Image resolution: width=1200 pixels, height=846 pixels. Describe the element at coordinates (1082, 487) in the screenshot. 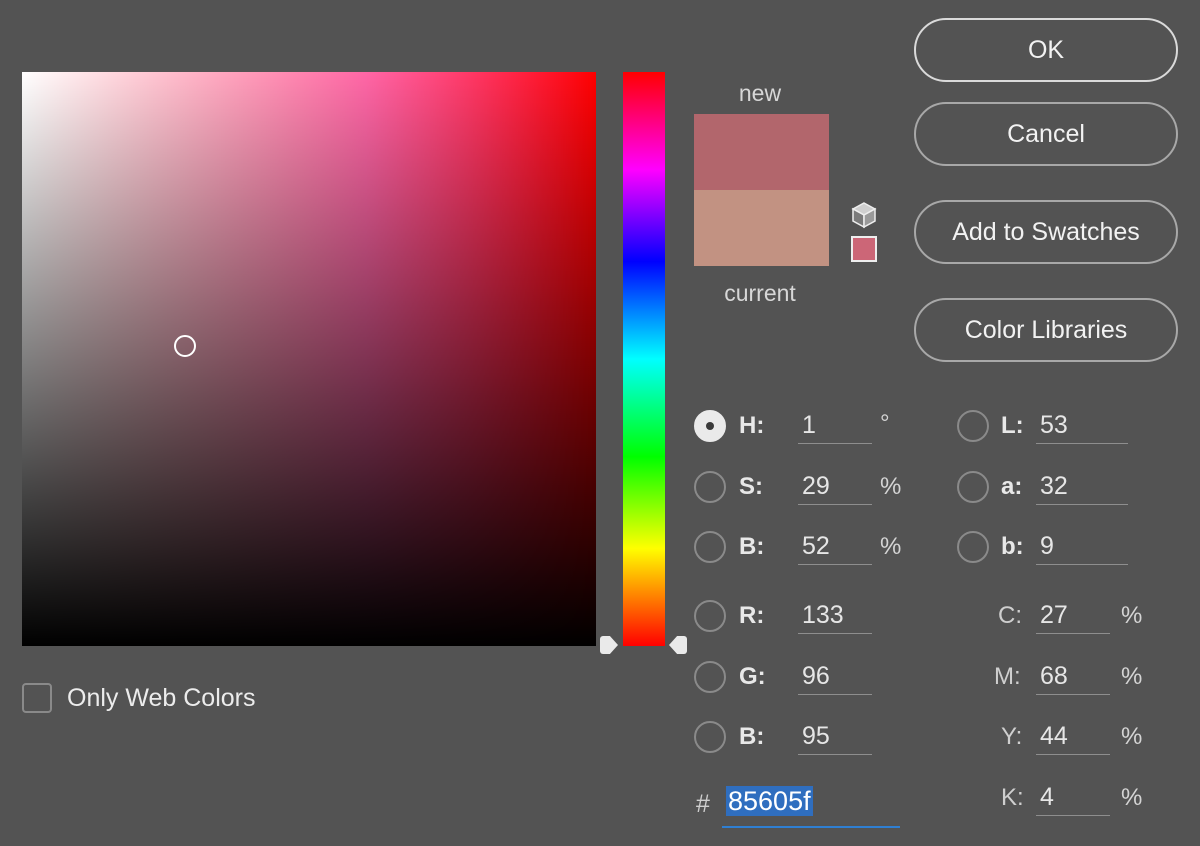

I see `lab-a-input` at that location.